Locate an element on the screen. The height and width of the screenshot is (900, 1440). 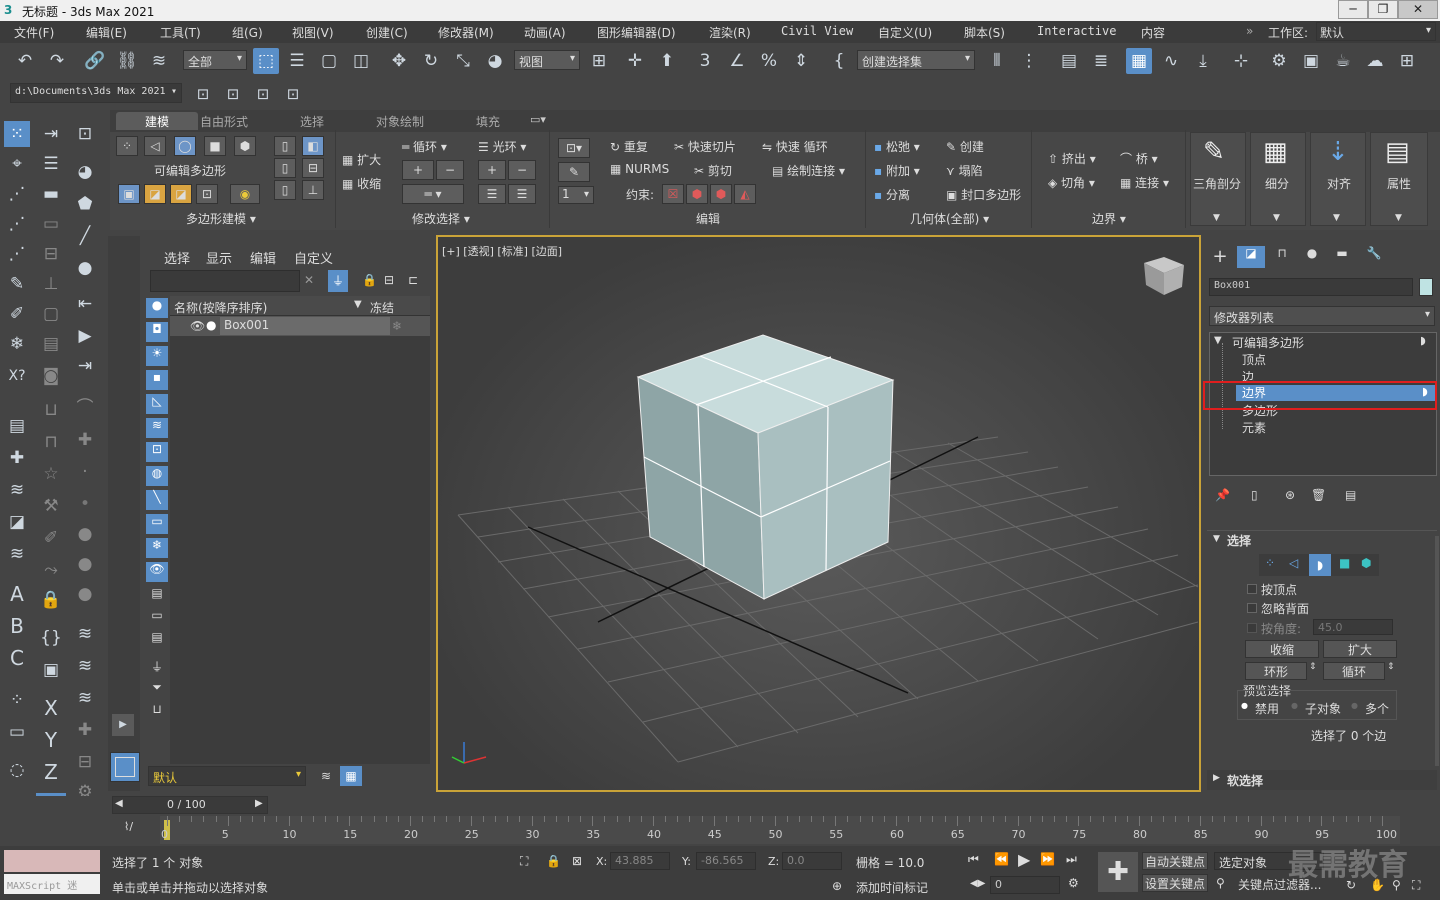
stack-collapse-arrow-icon: ▼ is located at coordinates (1218, 340).